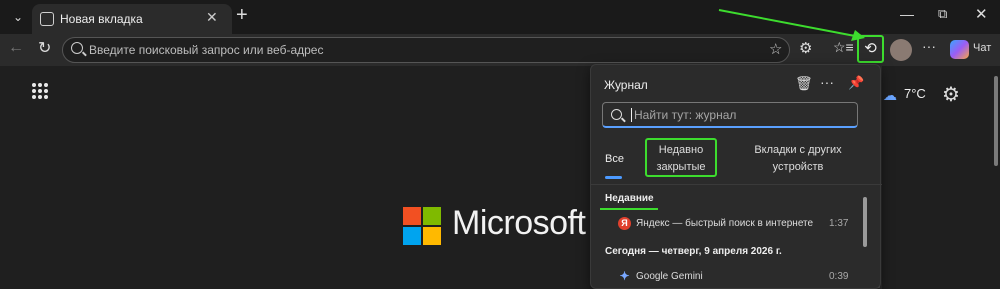  What do you see at coordinates (613, 177) in the screenshot?
I see `active-tab-indicator` at bounding box center [613, 177].